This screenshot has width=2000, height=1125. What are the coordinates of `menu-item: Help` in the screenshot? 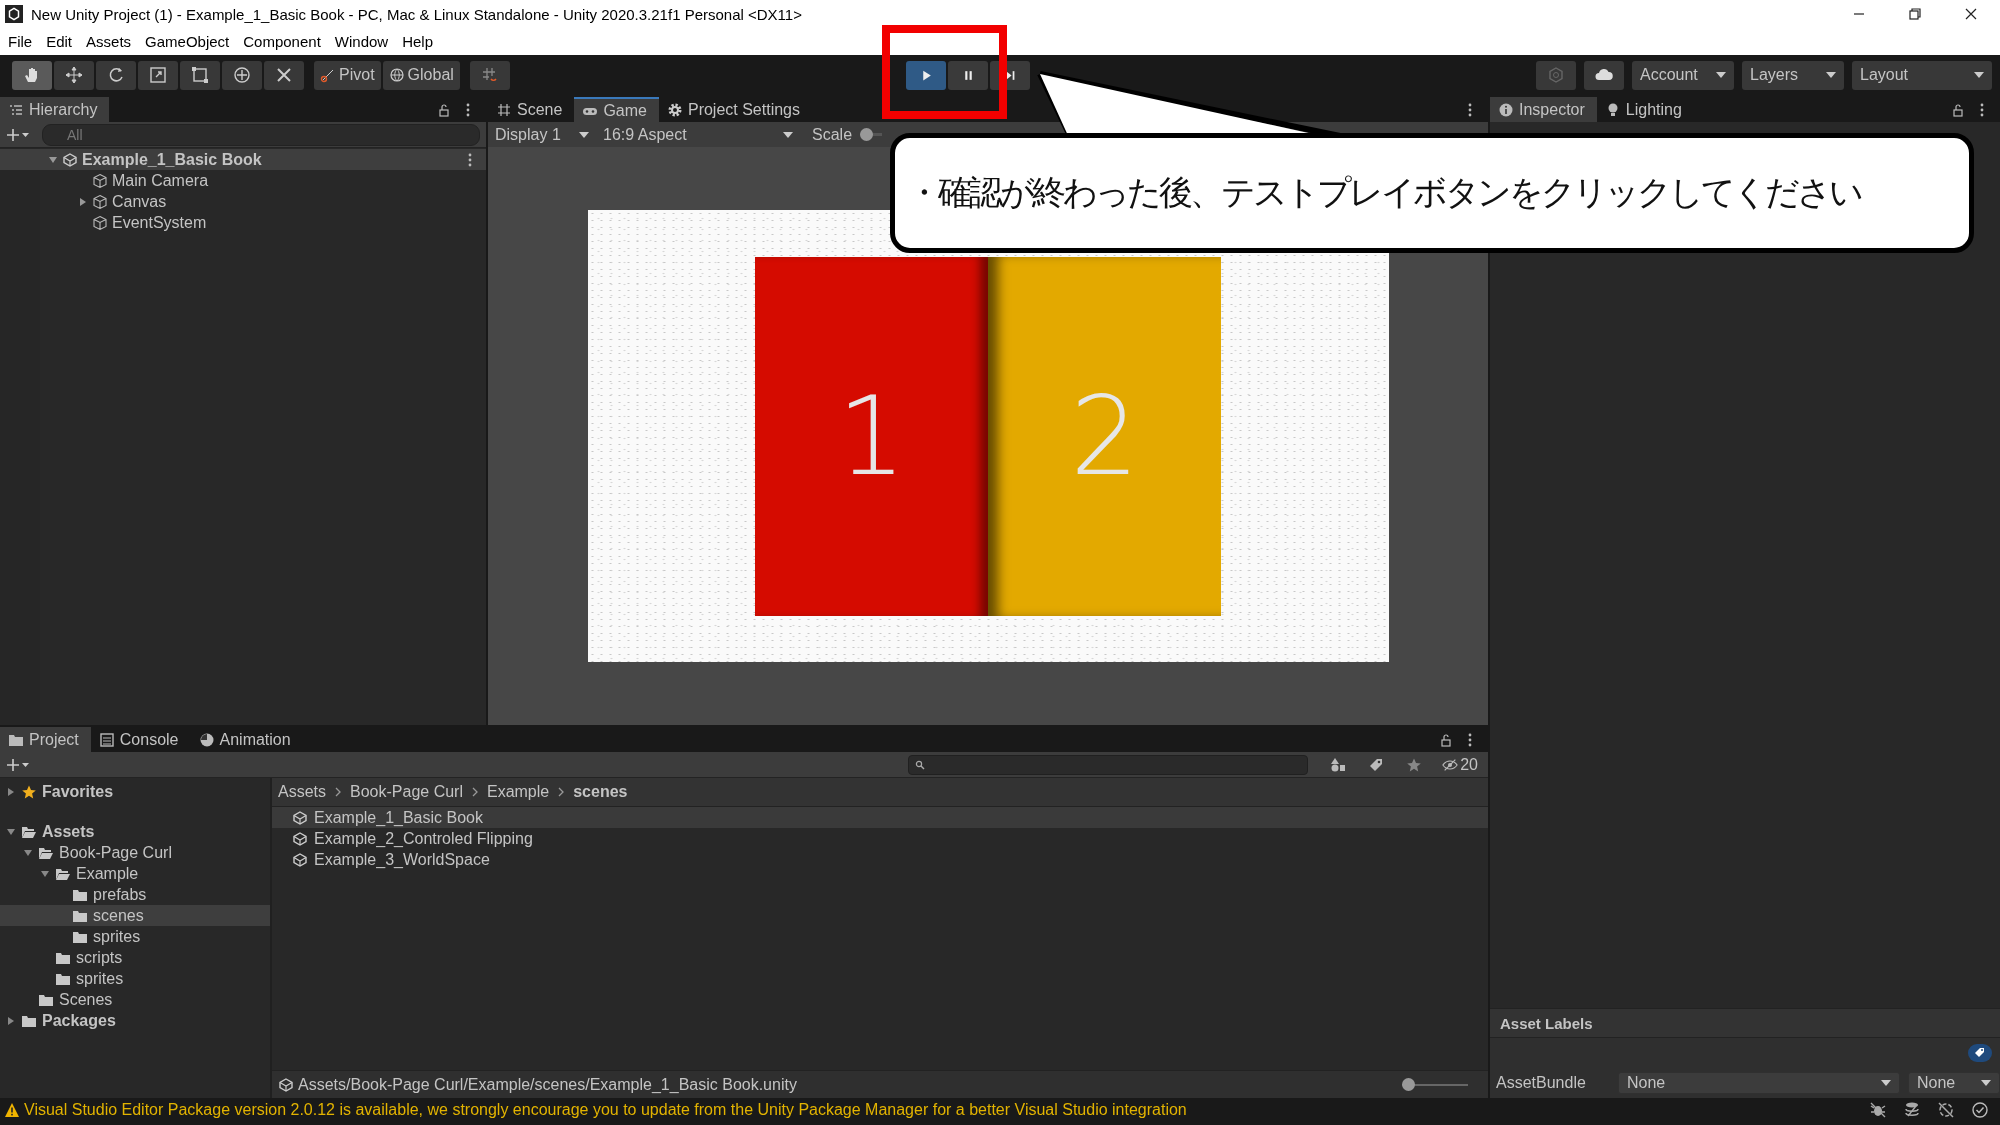 It's located at (418, 41).